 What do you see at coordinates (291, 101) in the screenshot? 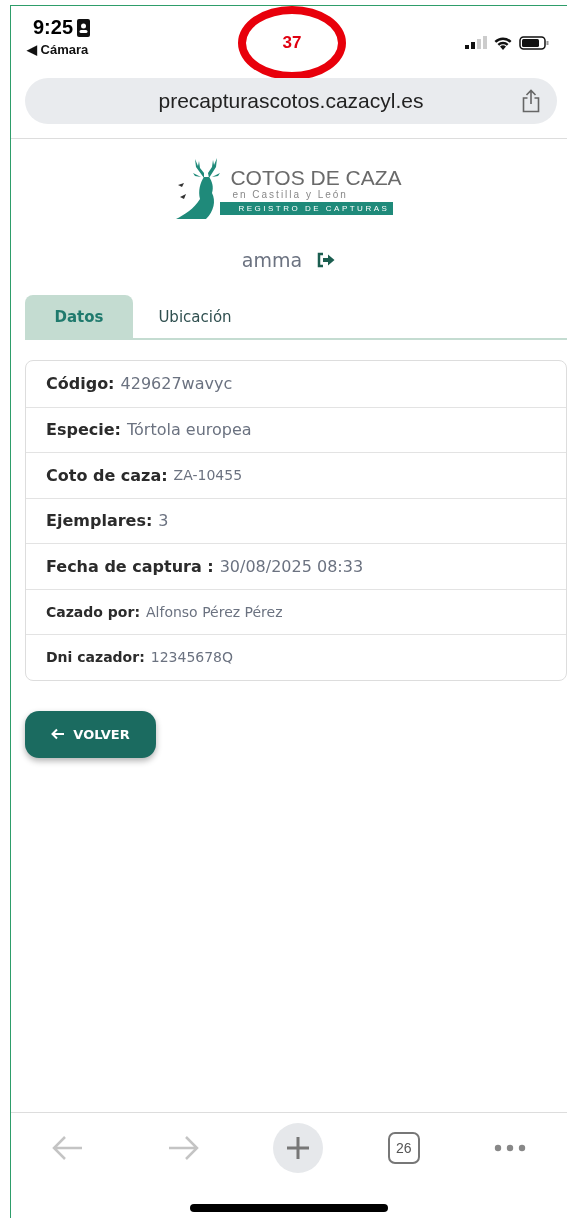
I see `address-bar: precapturascotos.cazacyl.es` at bounding box center [291, 101].